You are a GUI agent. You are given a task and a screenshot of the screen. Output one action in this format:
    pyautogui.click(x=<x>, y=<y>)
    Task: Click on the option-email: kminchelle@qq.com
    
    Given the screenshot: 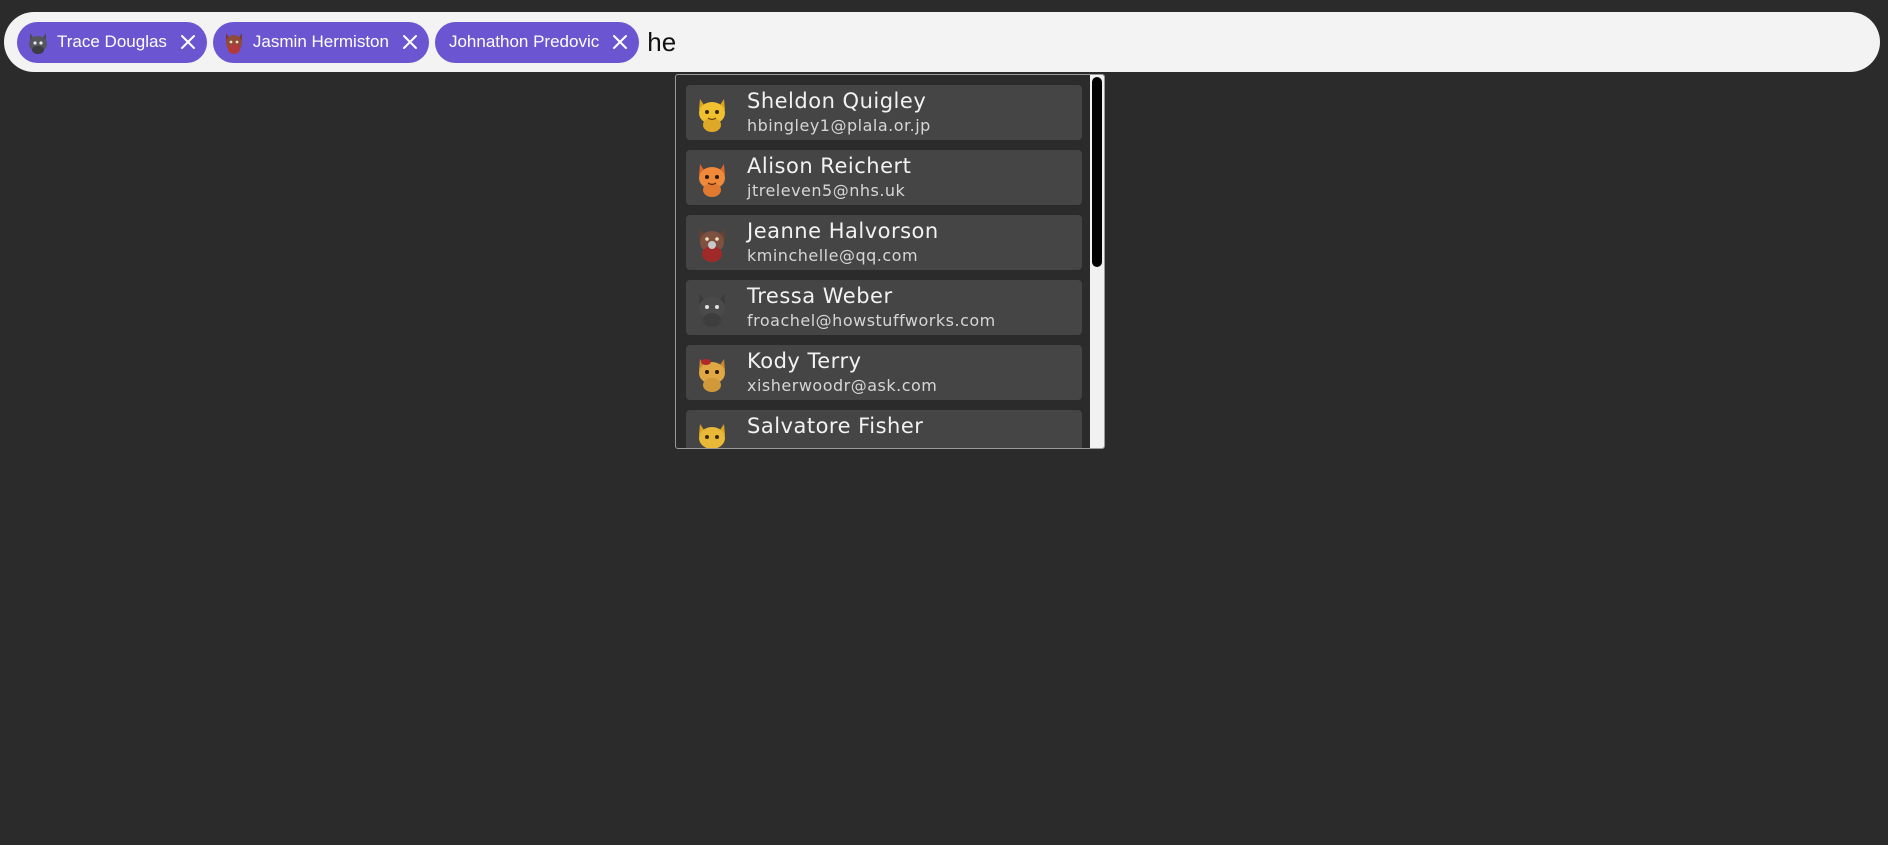 What is the action you would take?
    pyautogui.click(x=833, y=255)
    